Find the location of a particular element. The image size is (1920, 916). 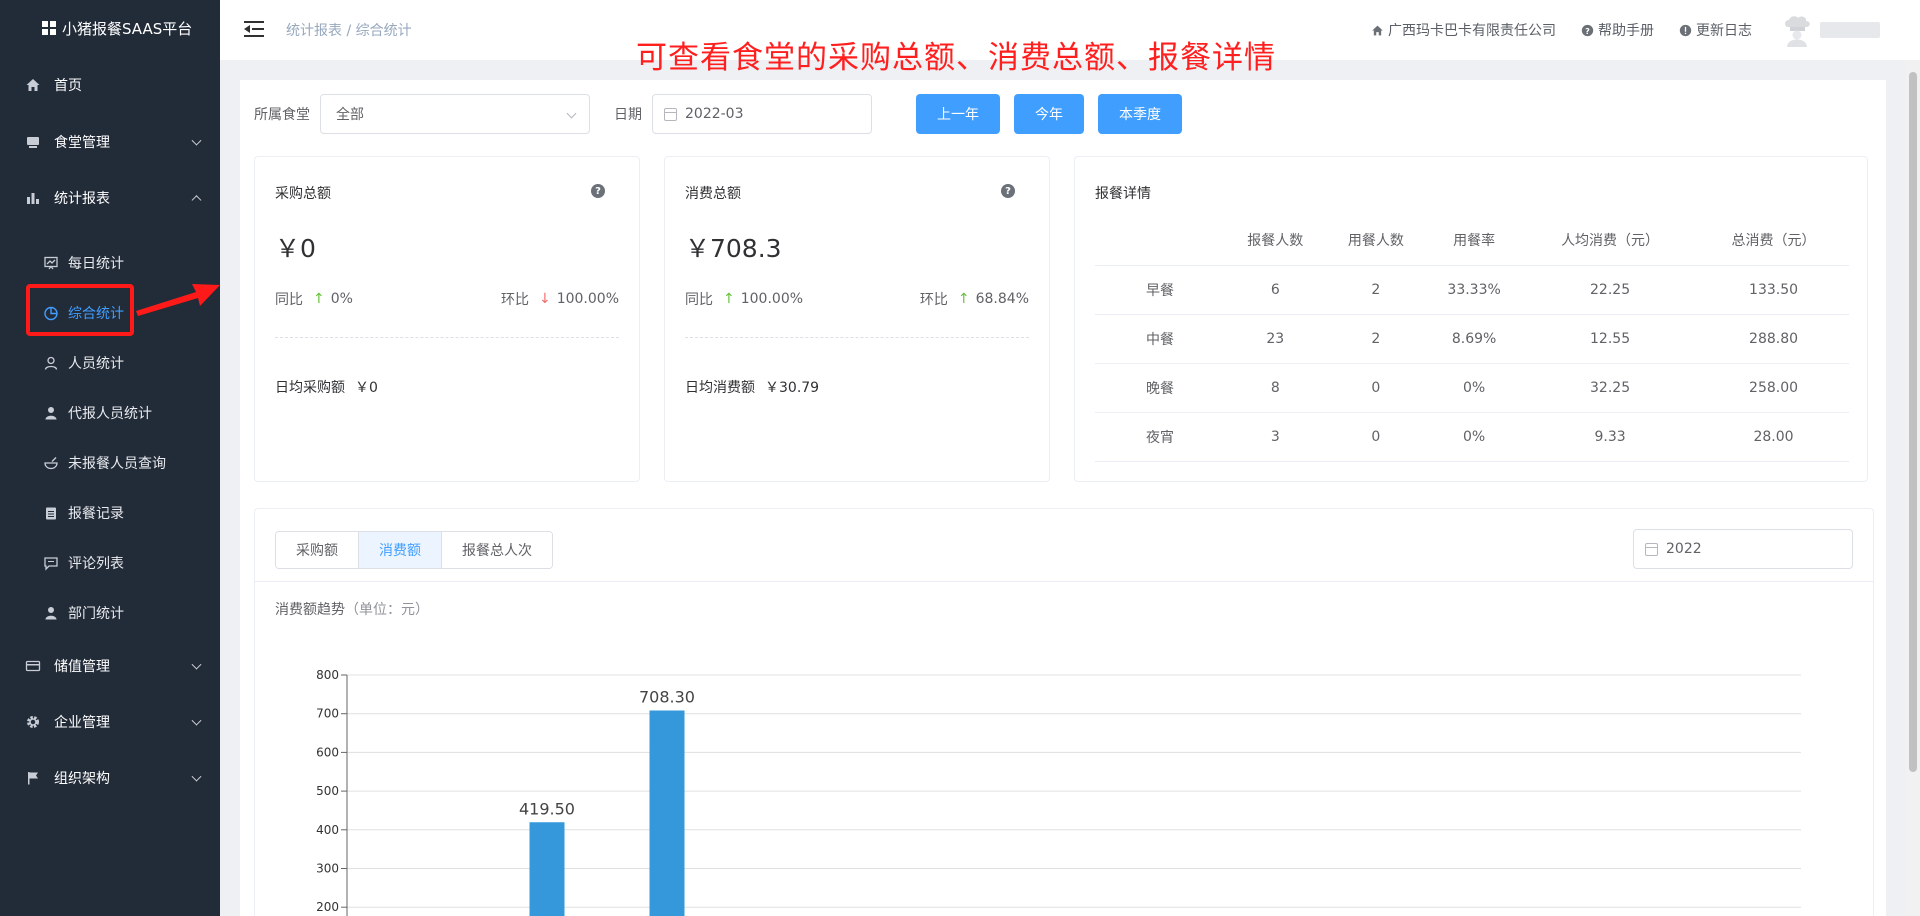

calendar-icon is located at coordinates (670, 114).